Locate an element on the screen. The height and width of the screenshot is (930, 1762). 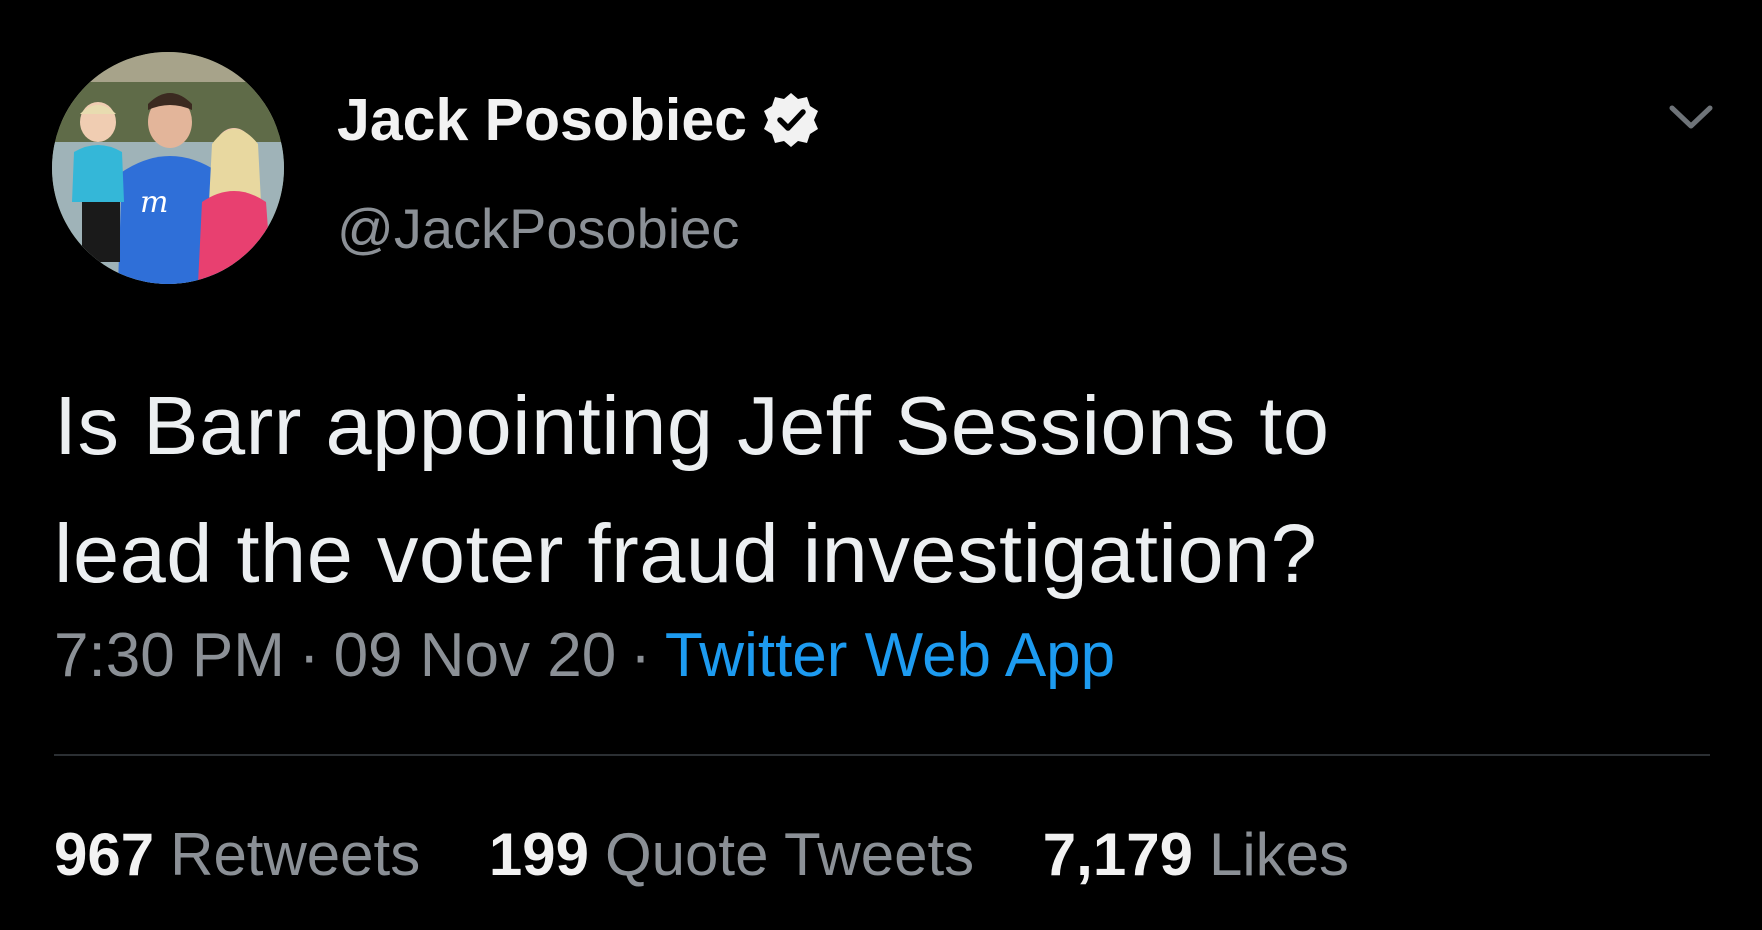
verified-badge-icon is located at coordinates (791, 120).